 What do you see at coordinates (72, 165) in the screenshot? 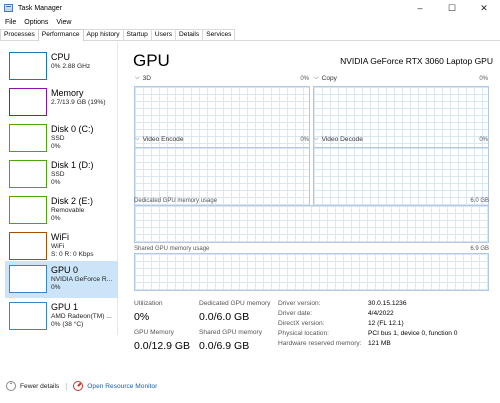
I see `sidebar-item-label: Disk 1 (D:)` at bounding box center [72, 165].